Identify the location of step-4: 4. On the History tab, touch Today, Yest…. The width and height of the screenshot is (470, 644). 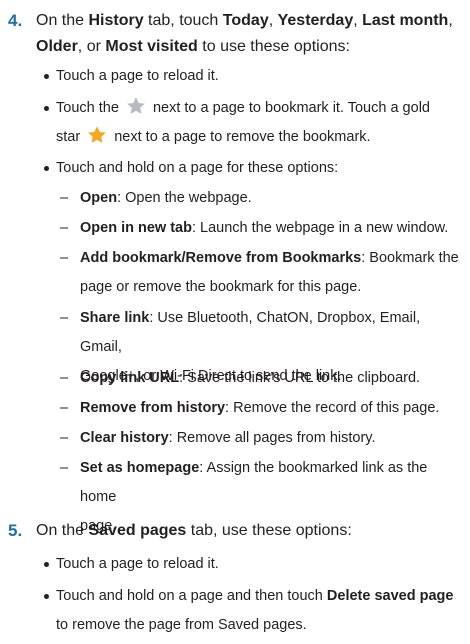
(235, 38).